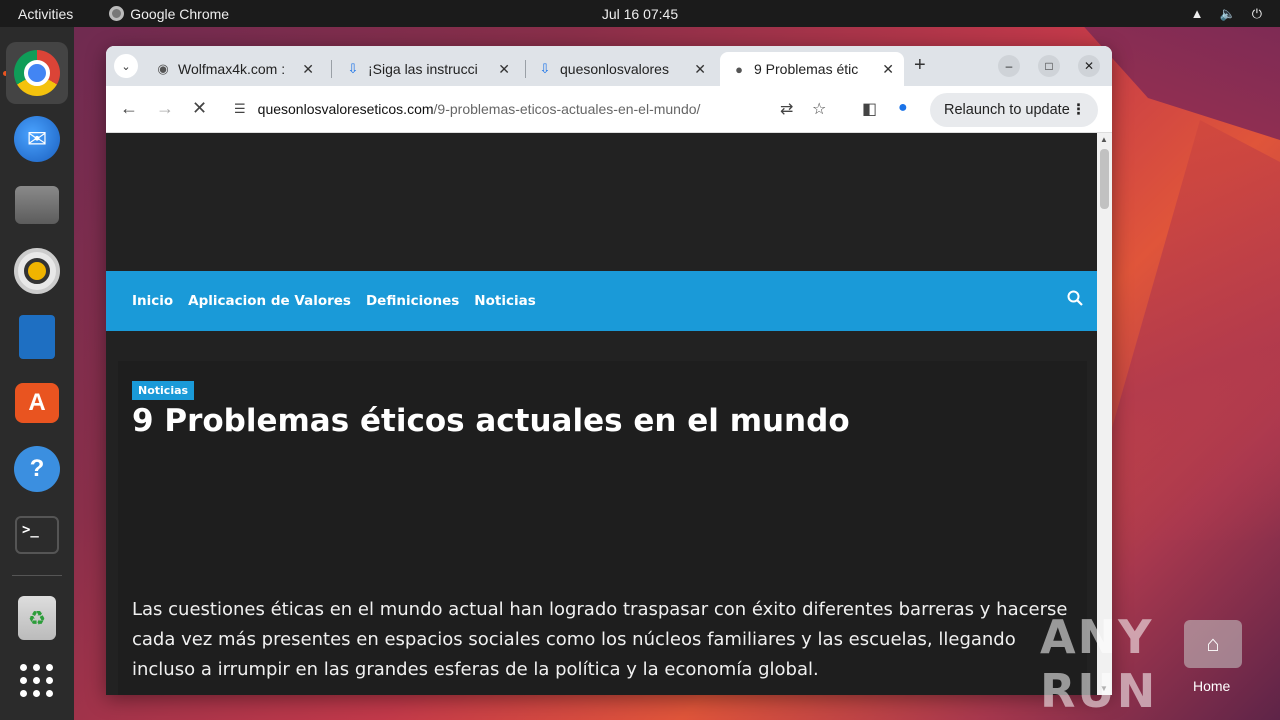 The height and width of the screenshot is (720, 1280). What do you see at coordinates (331, 69) in the screenshot?
I see `tab-separator` at bounding box center [331, 69].